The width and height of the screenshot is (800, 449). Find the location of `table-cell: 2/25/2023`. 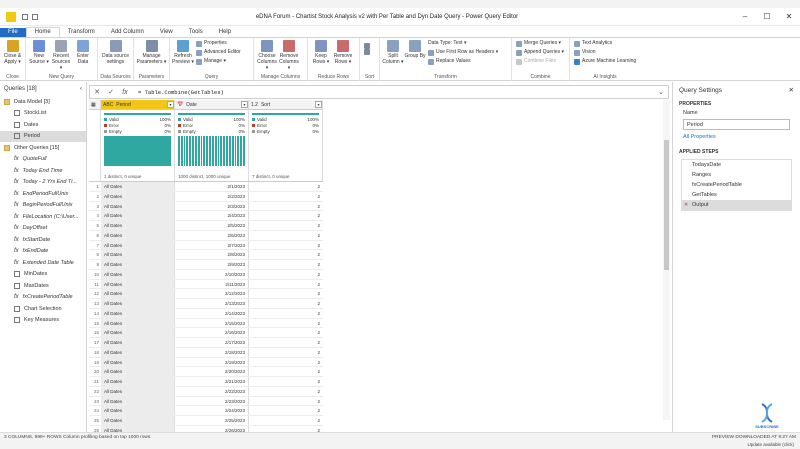

table-cell: 2/25/2023 is located at coordinates (212, 420).